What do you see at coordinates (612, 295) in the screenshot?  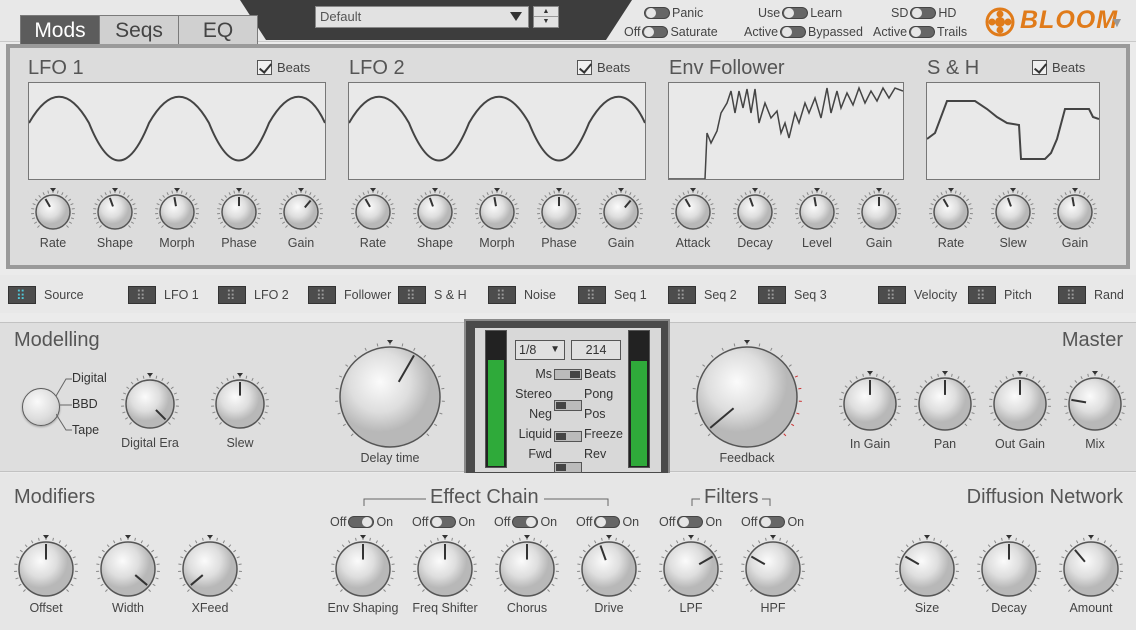 I see `source-6: Seq 1` at bounding box center [612, 295].